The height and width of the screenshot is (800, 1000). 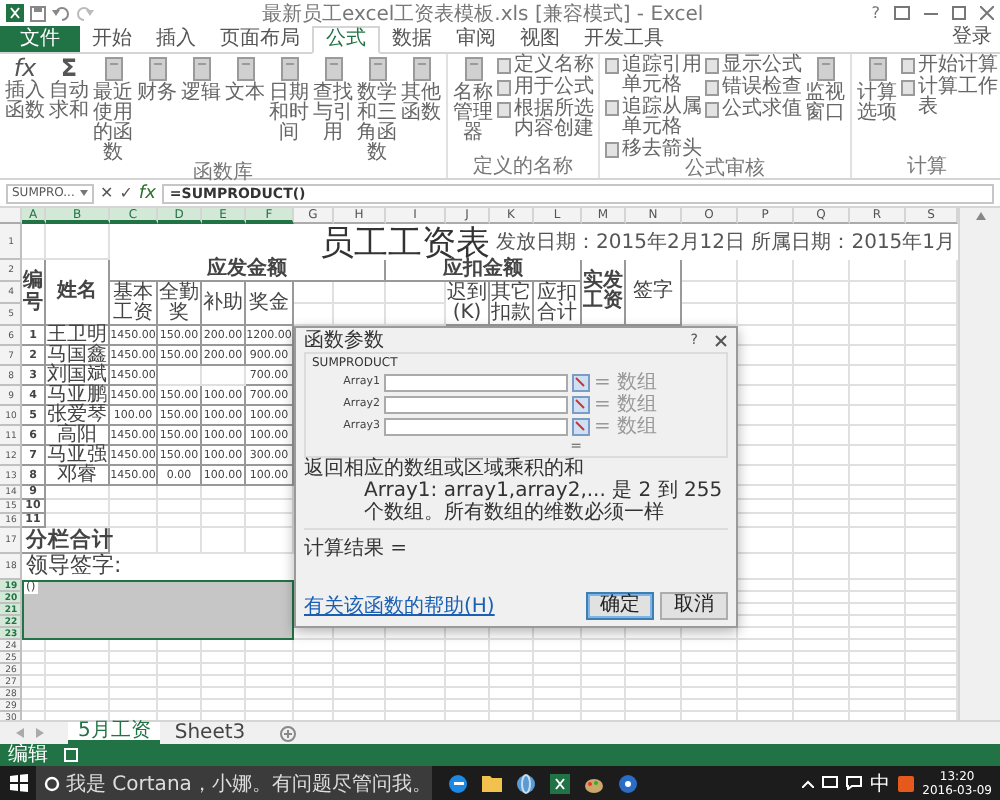 What do you see at coordinates (949, 66) in the screenshot?
I see `ribbon-button: 开始计算` at bounding box center [949, 66].